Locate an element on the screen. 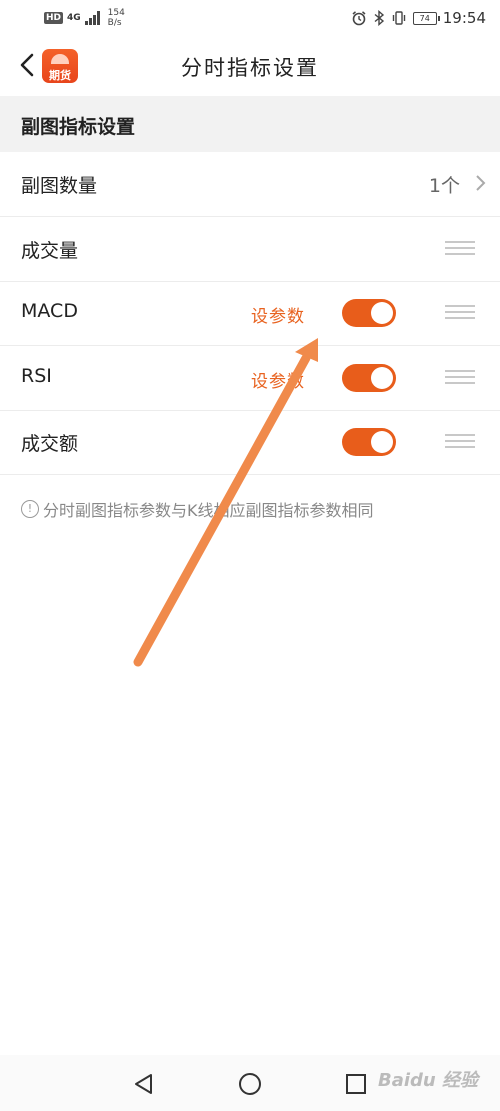 This screenshot has width=500, height=1111. info-note: ! 分时副图指标参数与K线相应副图指标参数相同 is located at coordinates (197, 509).